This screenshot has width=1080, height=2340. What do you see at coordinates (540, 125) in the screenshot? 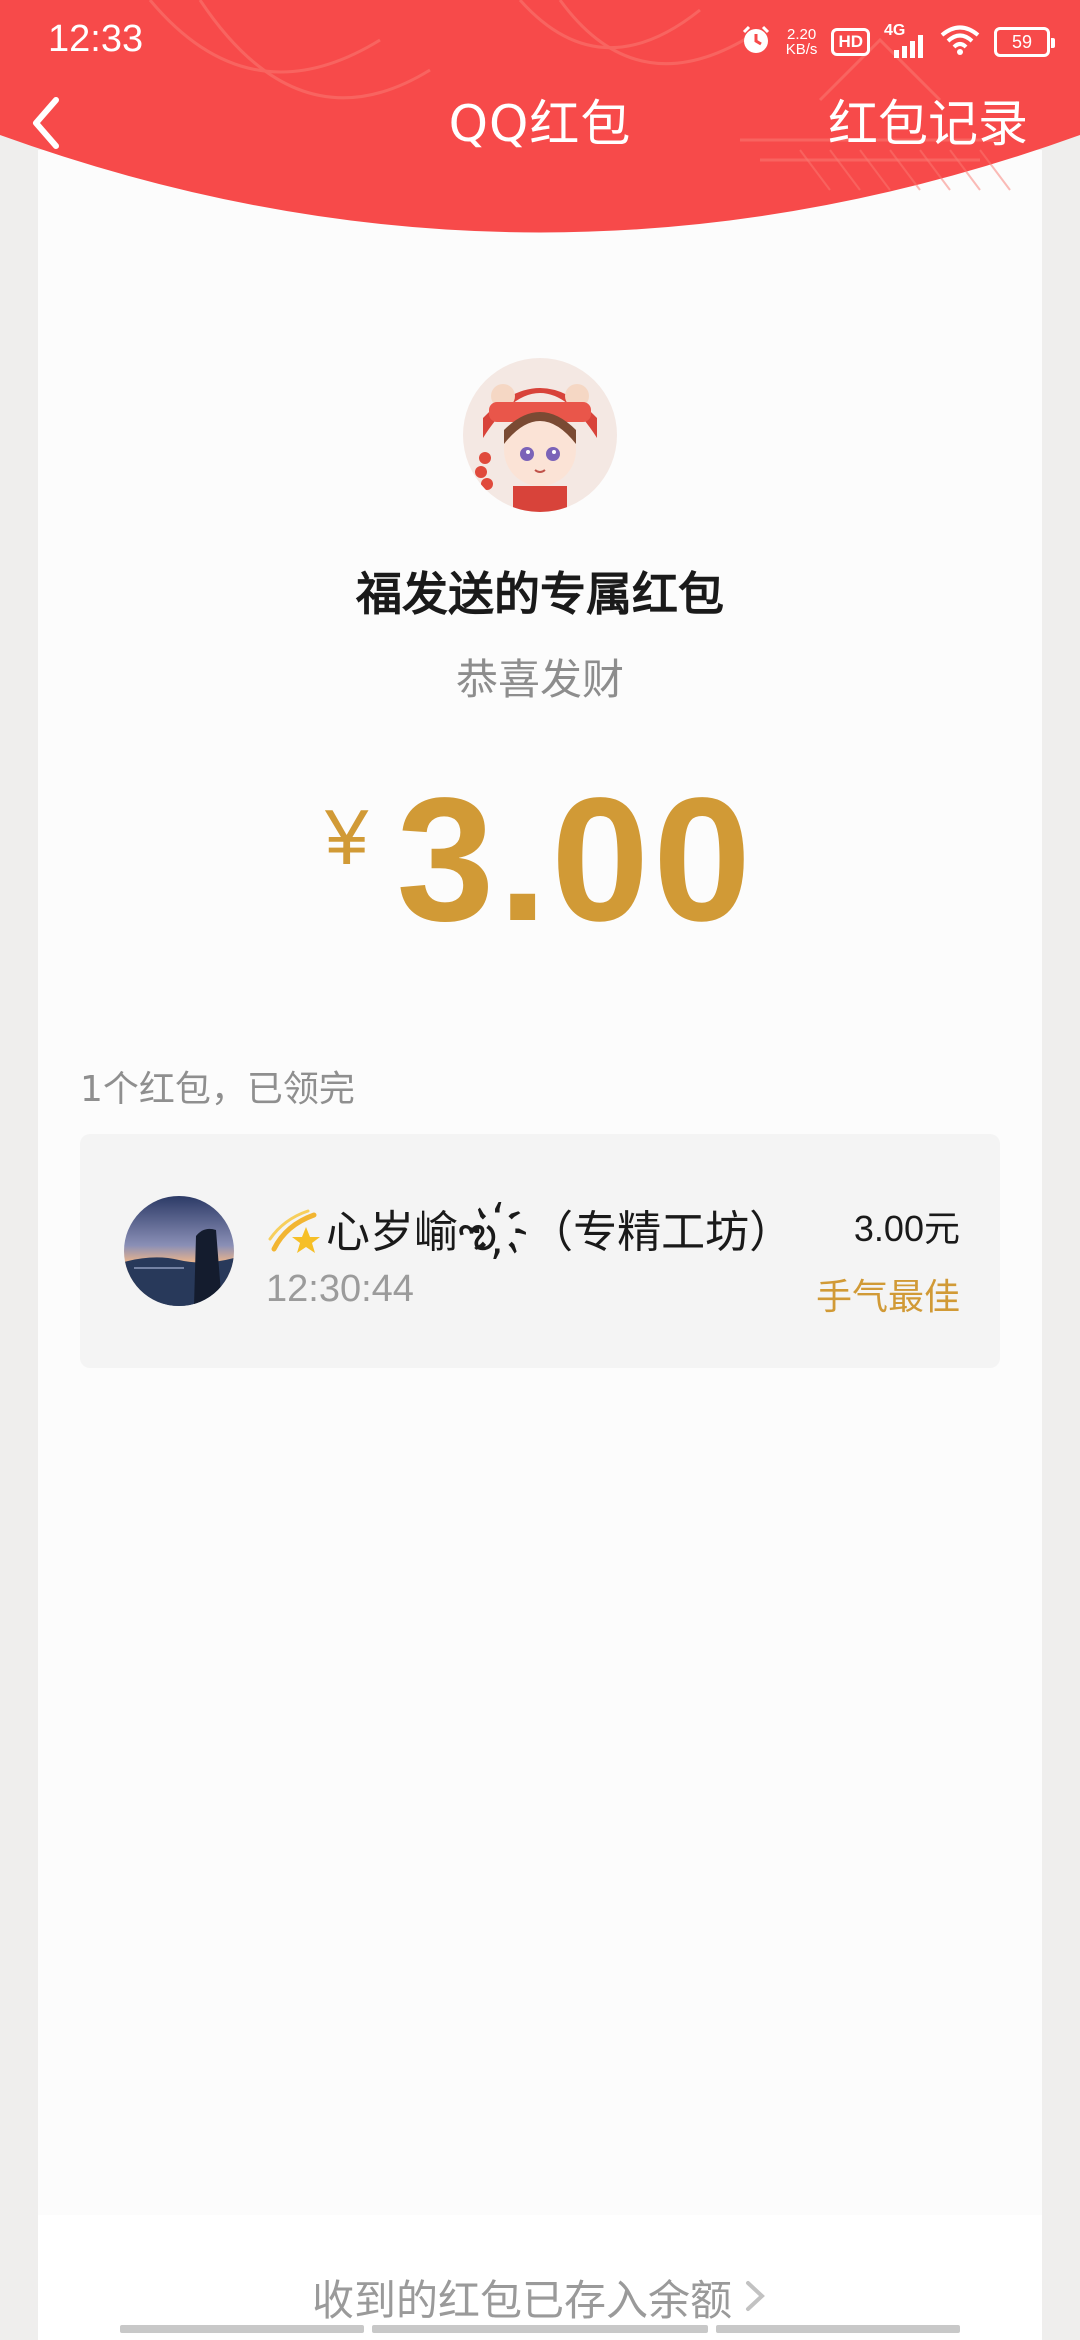
I see `nav-bar: QQ红包 红包记录` at bounding box center [540, 125].